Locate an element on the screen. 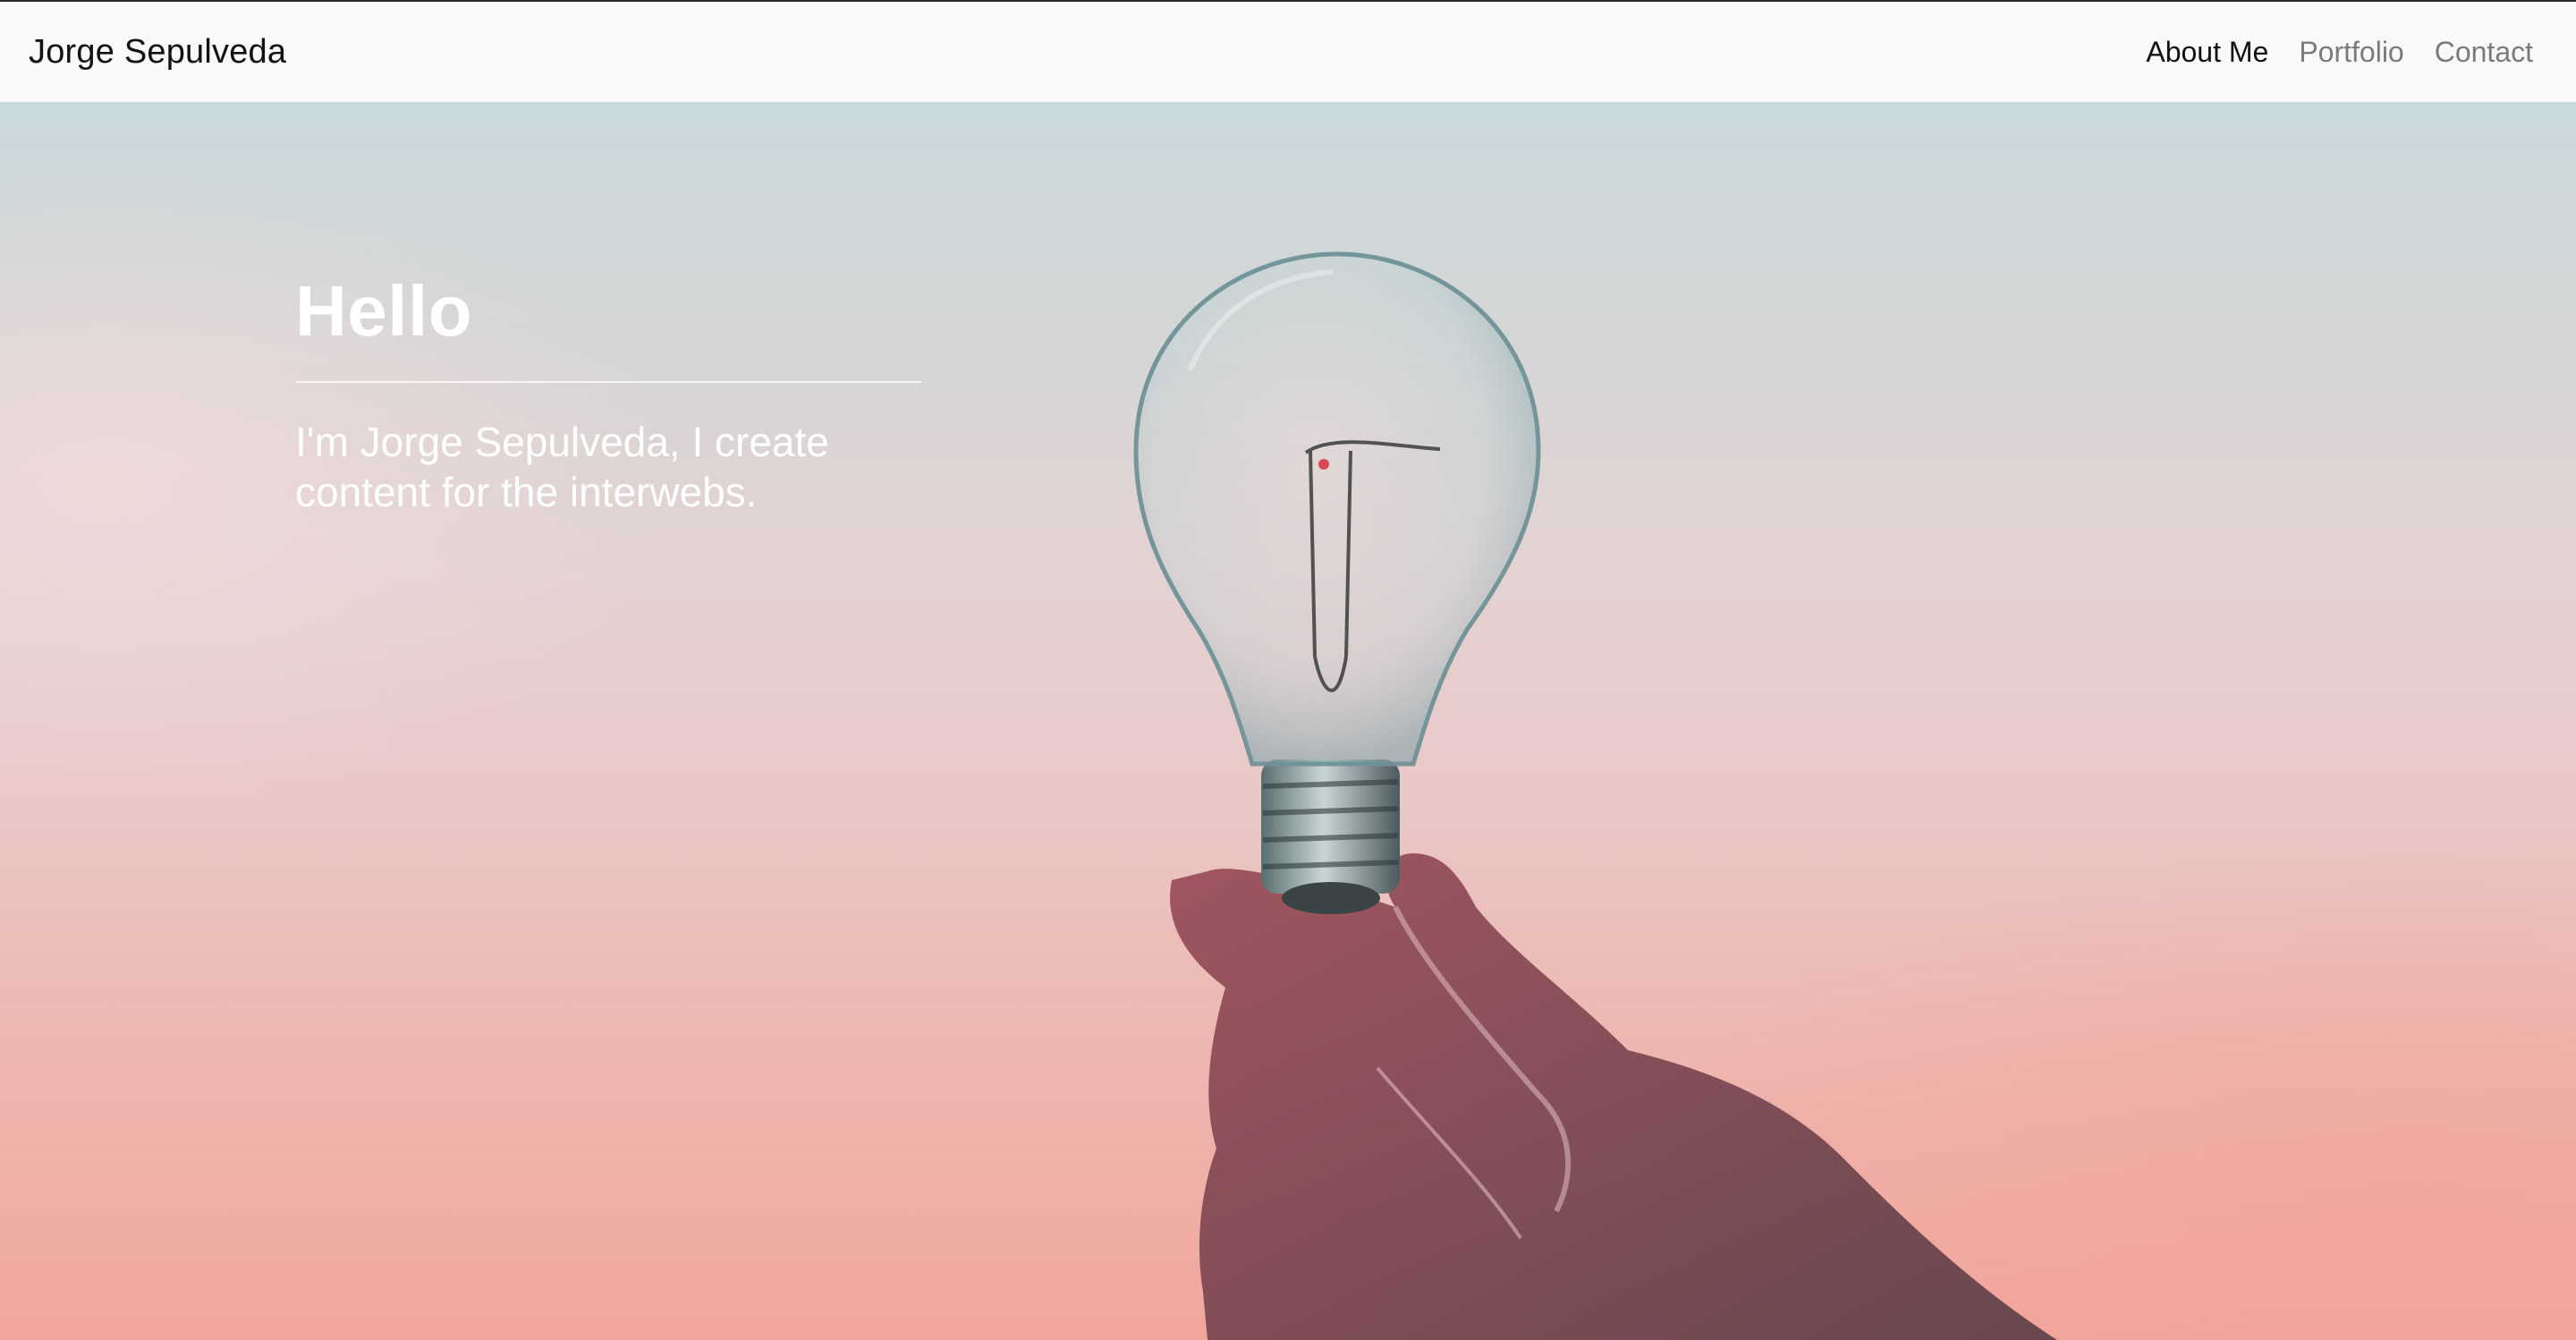  nav-links: About Me Portfolio Contact is located at coordinates (2339, 52).